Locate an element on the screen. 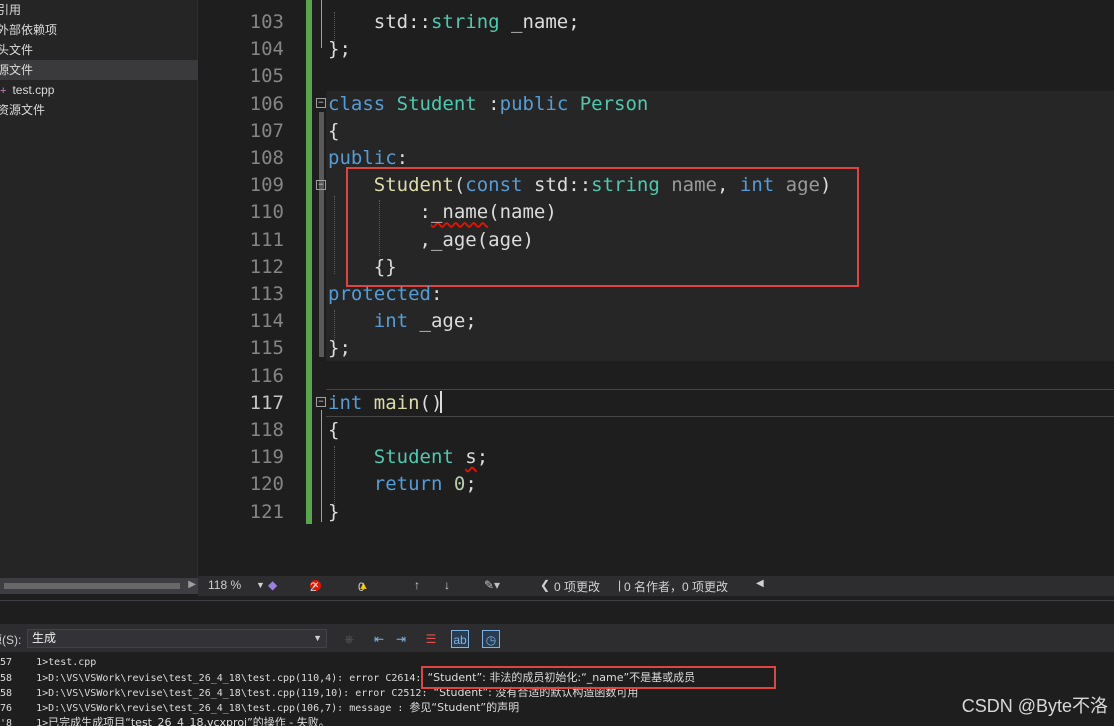 The image size is (1114, 726). nav-up-icon: ↑ is located at coordinates (417, 585).